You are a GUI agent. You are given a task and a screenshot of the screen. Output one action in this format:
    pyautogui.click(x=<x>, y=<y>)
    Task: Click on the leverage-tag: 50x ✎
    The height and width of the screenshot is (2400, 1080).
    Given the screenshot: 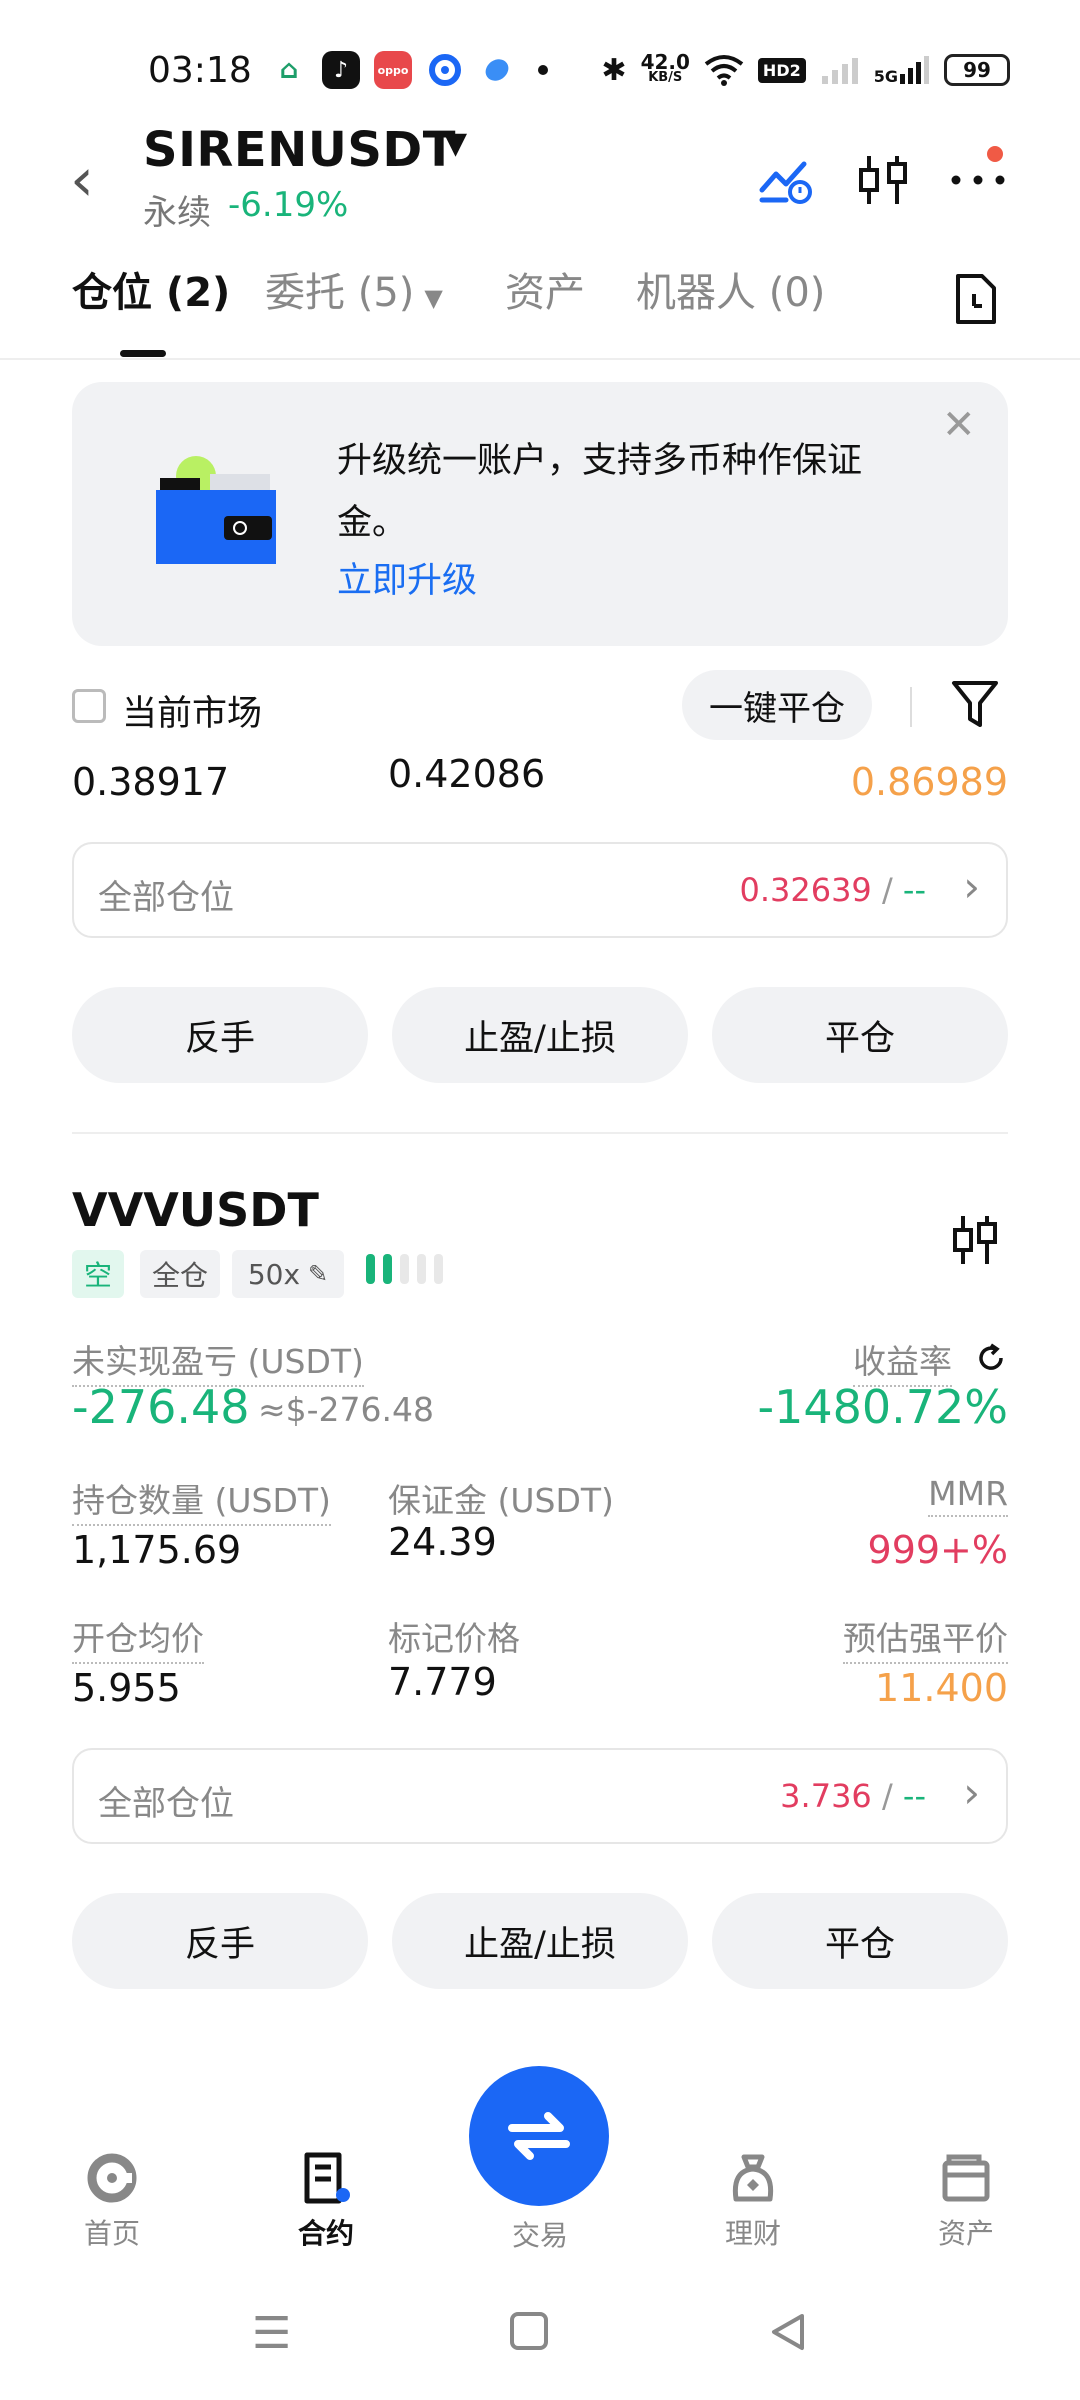 What is the action you would take?
    pyautogui.click(x=288, y=1274)
    